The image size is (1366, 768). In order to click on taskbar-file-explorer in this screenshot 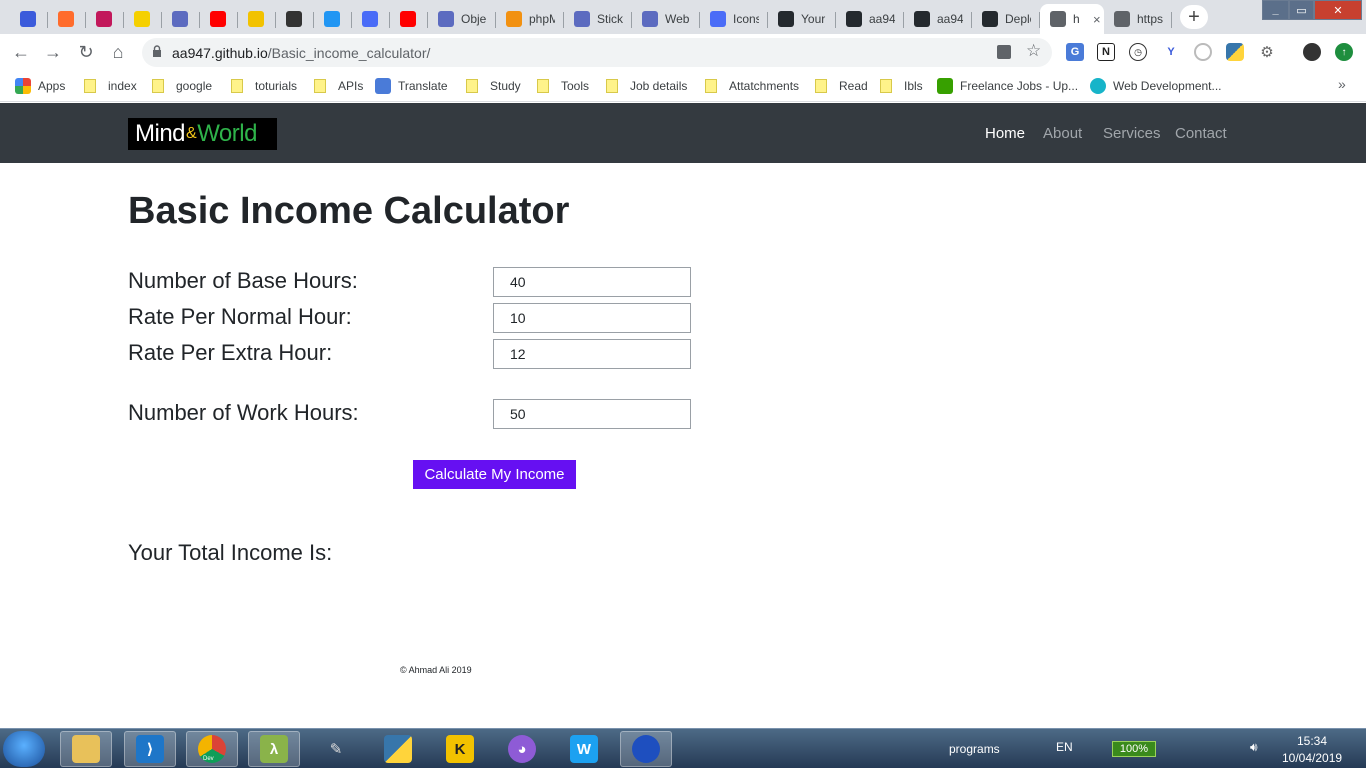, I will do `click(86, 749)`.